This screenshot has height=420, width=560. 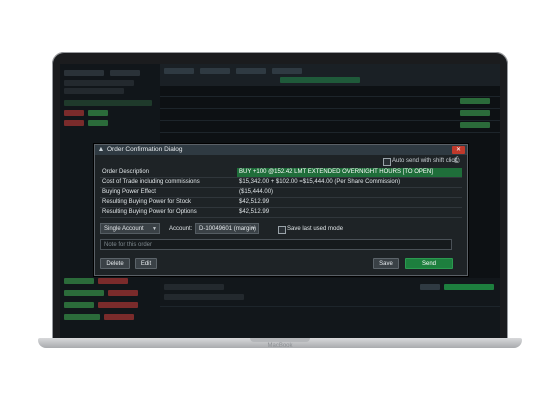 What do you see at coordinates (281, 150) in the screenshot?
I see `dialog-titlebar: ▲ Order Confirmation Dialog ✕` at bounding box center [281, 150].